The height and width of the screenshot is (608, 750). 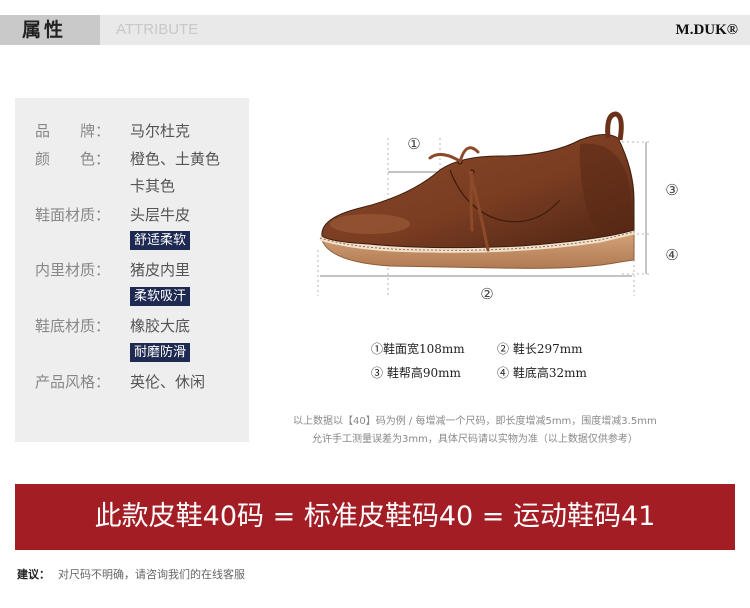 I want to click on attribute-label: 鞋面材质：, so click(x=73, y=215).